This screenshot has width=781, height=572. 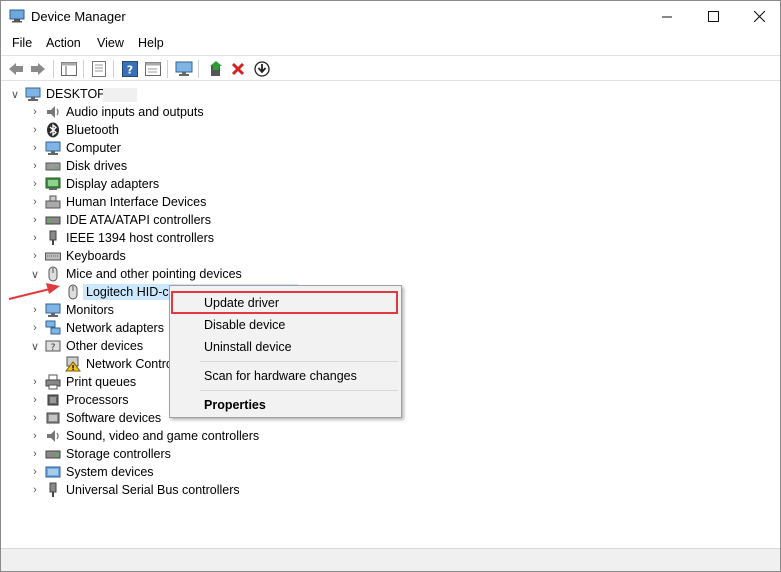 What do you see at coordinates (22, 43) in the screenshot?
I see `menu-file: File` at bounding box center [22, 43].